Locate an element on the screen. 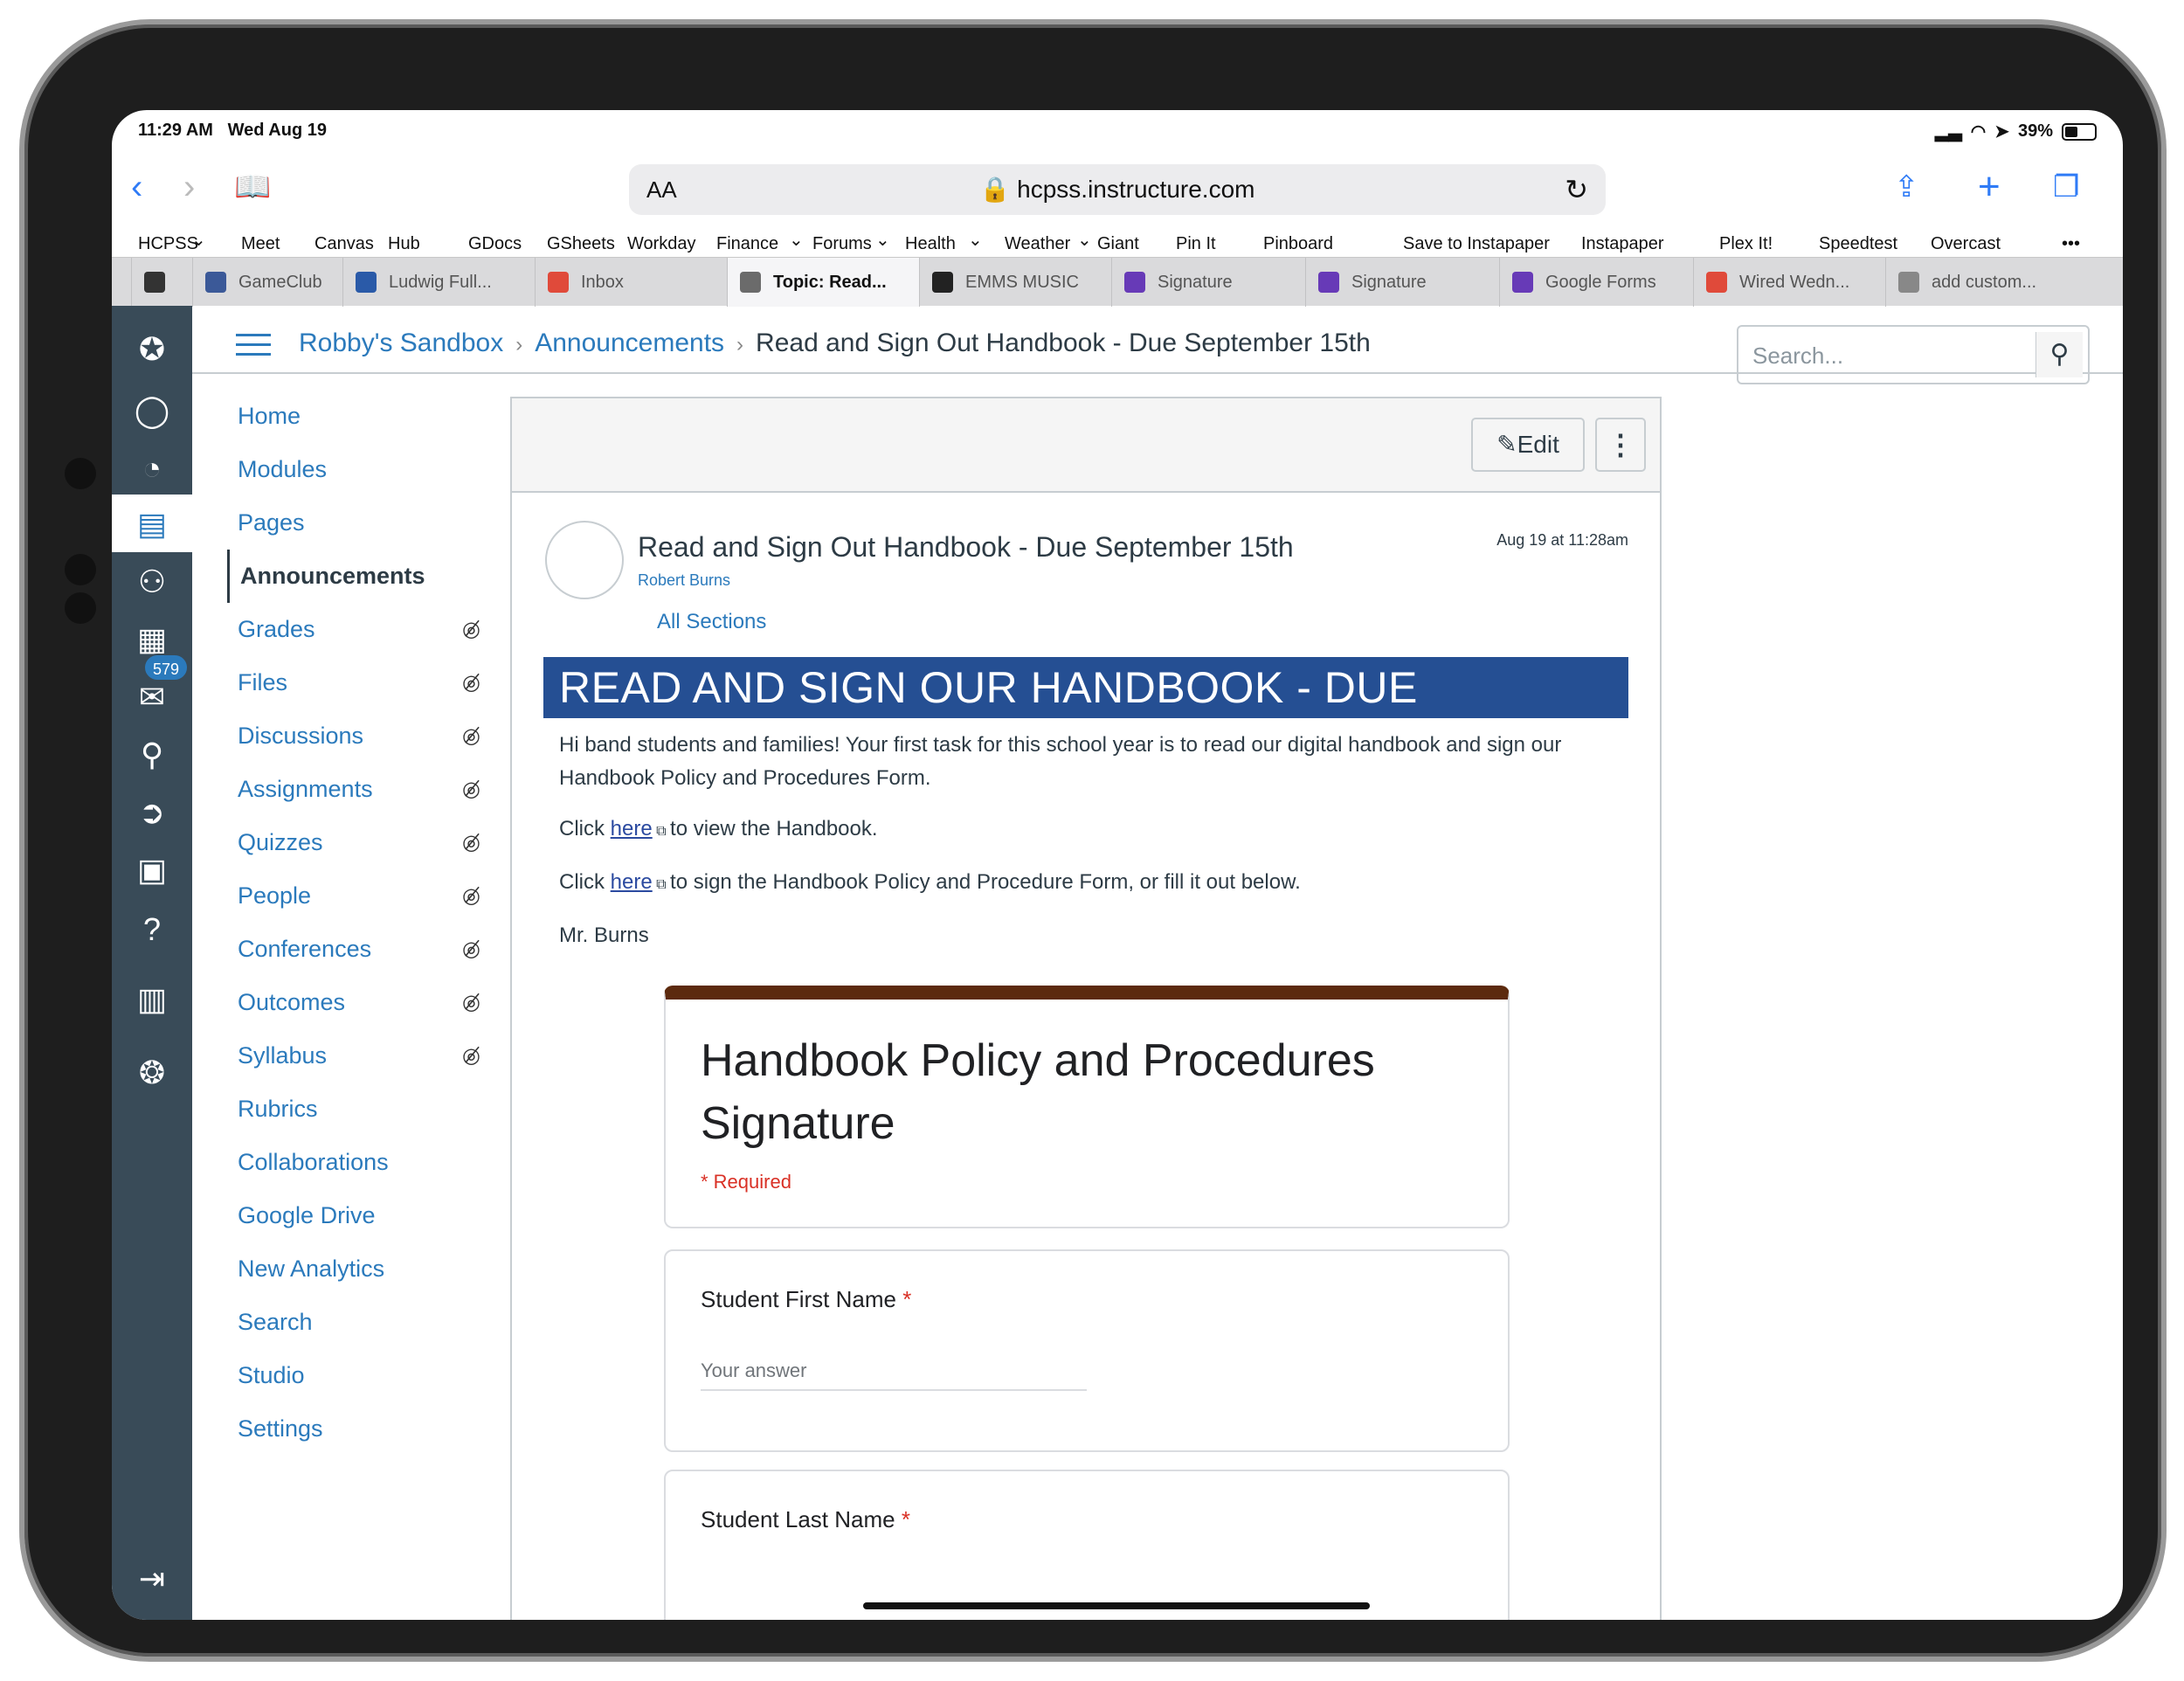 The width and height of the screenshot is (2184, 1681). share-icon: ⇪ is located at coordinates (1906, 187).